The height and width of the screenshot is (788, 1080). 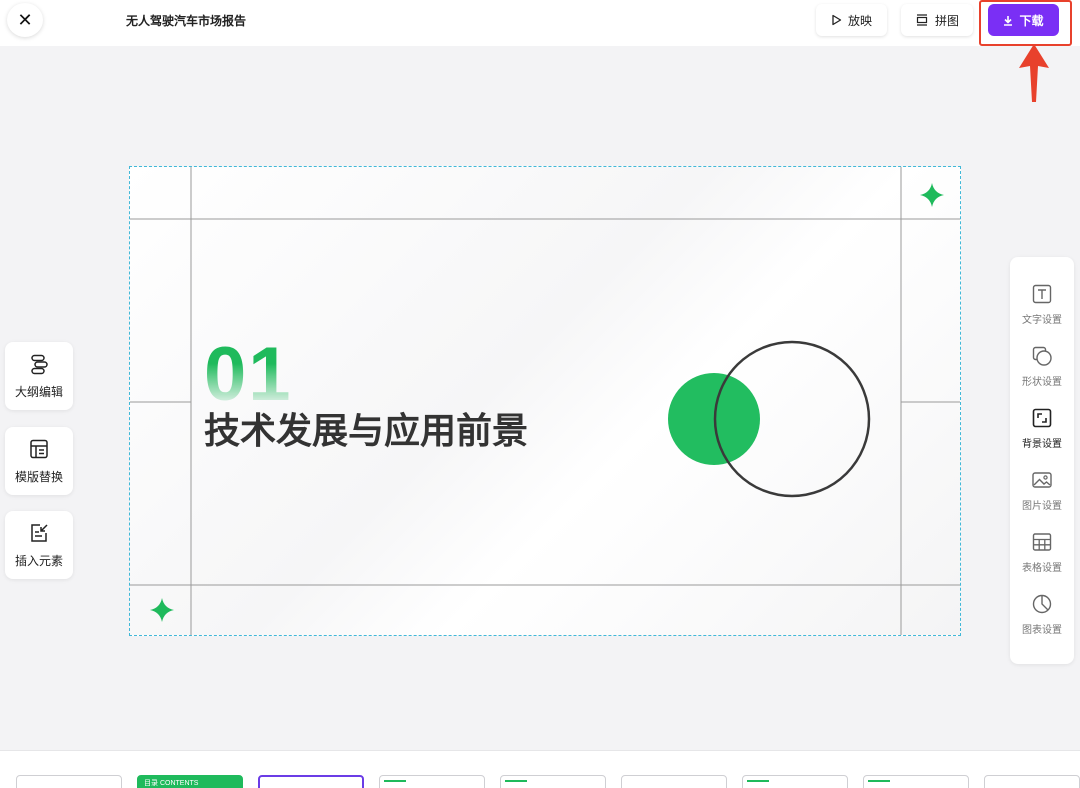 What do you see at coordinates (1042, 559) in the screenshot?
I see `table-settings-button: 表格设置` at bounding box center [1042, 559].